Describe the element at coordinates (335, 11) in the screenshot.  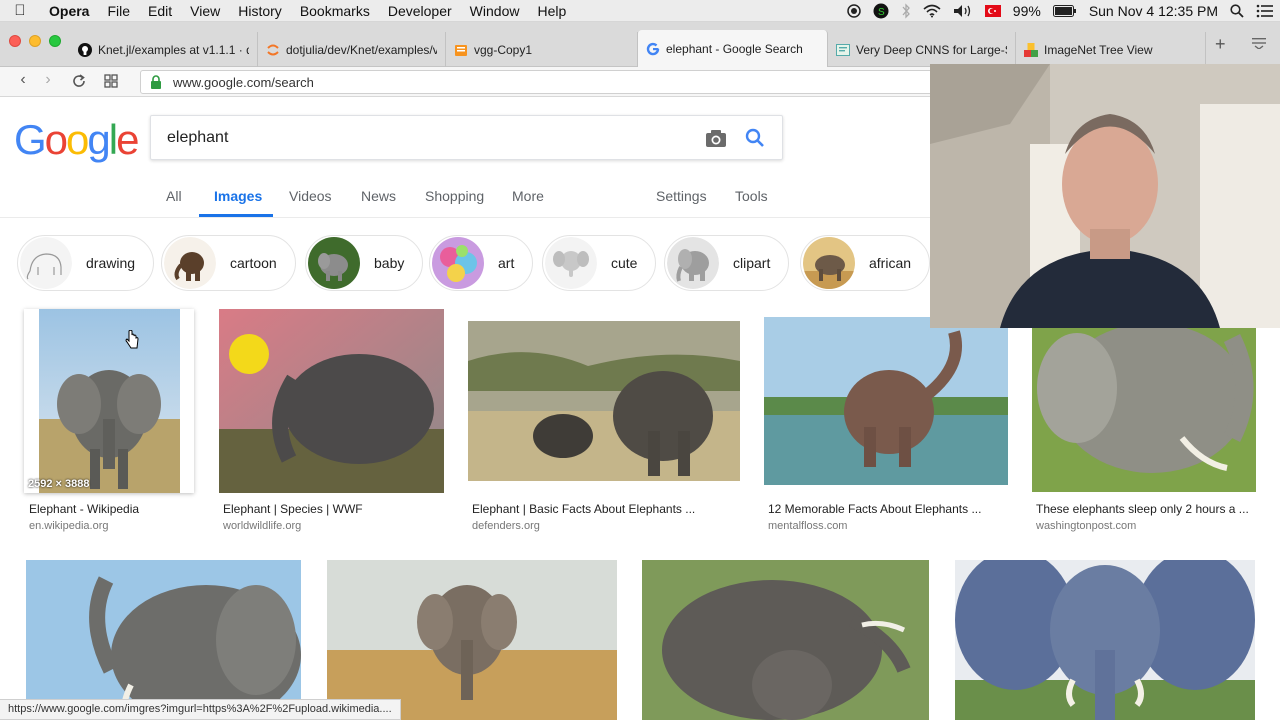
I see `menu-bookmarks: Bookmarks` at that location.